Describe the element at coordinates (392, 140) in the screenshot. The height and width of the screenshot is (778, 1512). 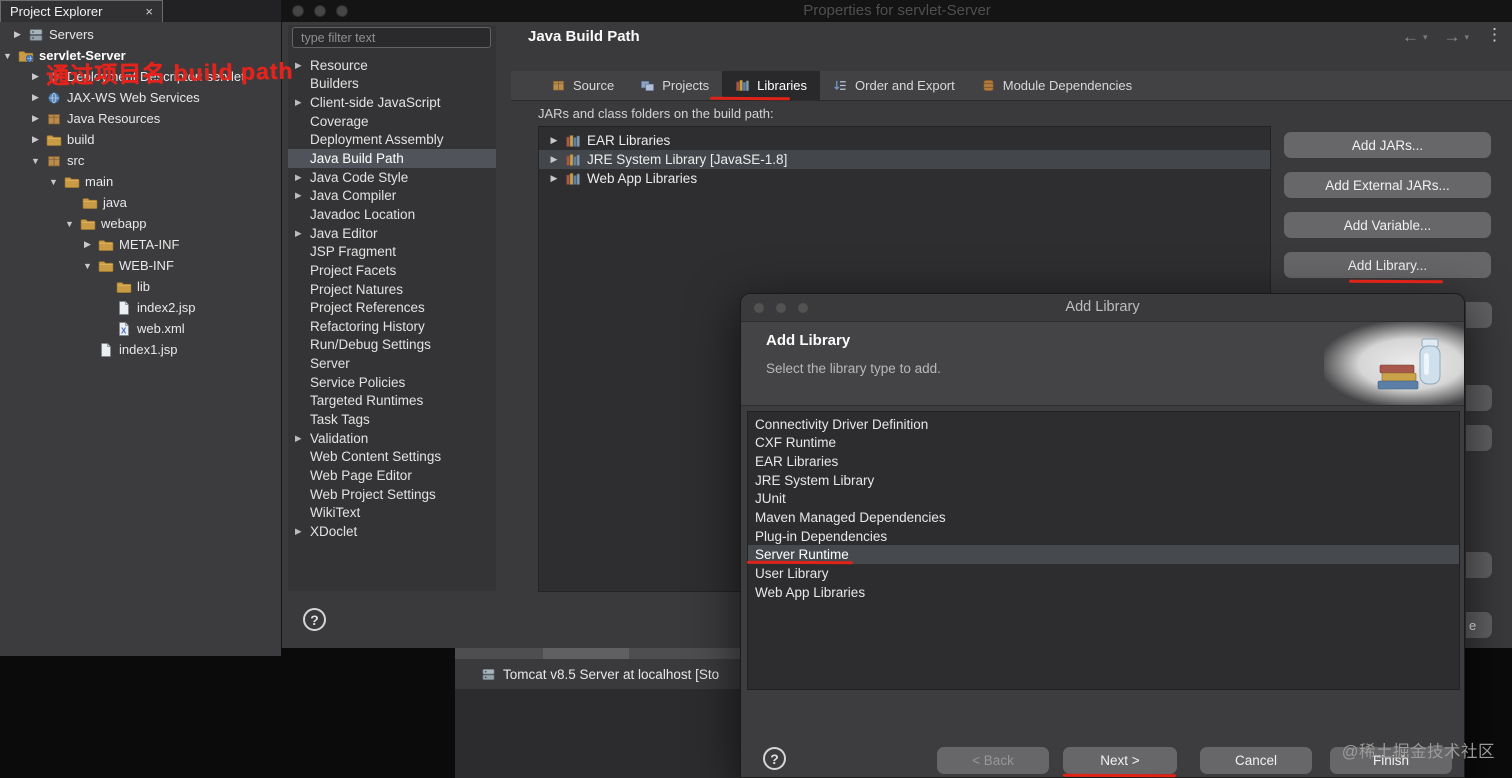
I see `props-nav-item-deployment-assembly: Deployment Assembly` at that location.